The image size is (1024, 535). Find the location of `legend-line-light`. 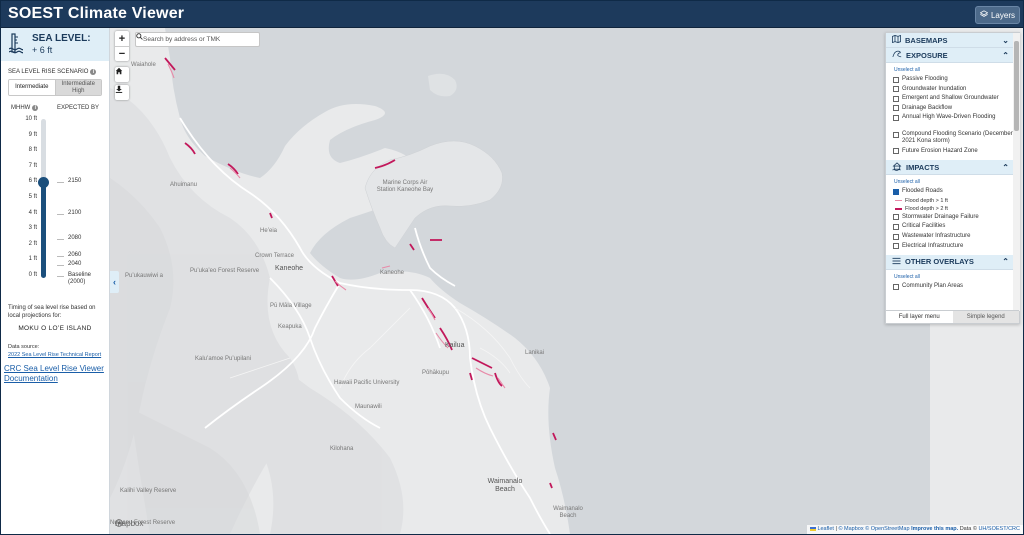

legend-line-light is located at coordinates (898, 200).